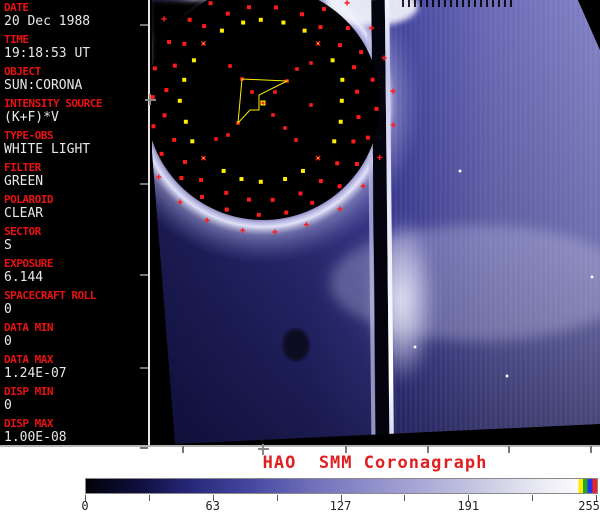  What do you see at coordinates (28, 423) in the screenshot?
I see `field-label: DISP MAX` at bounding box center [28, 423].